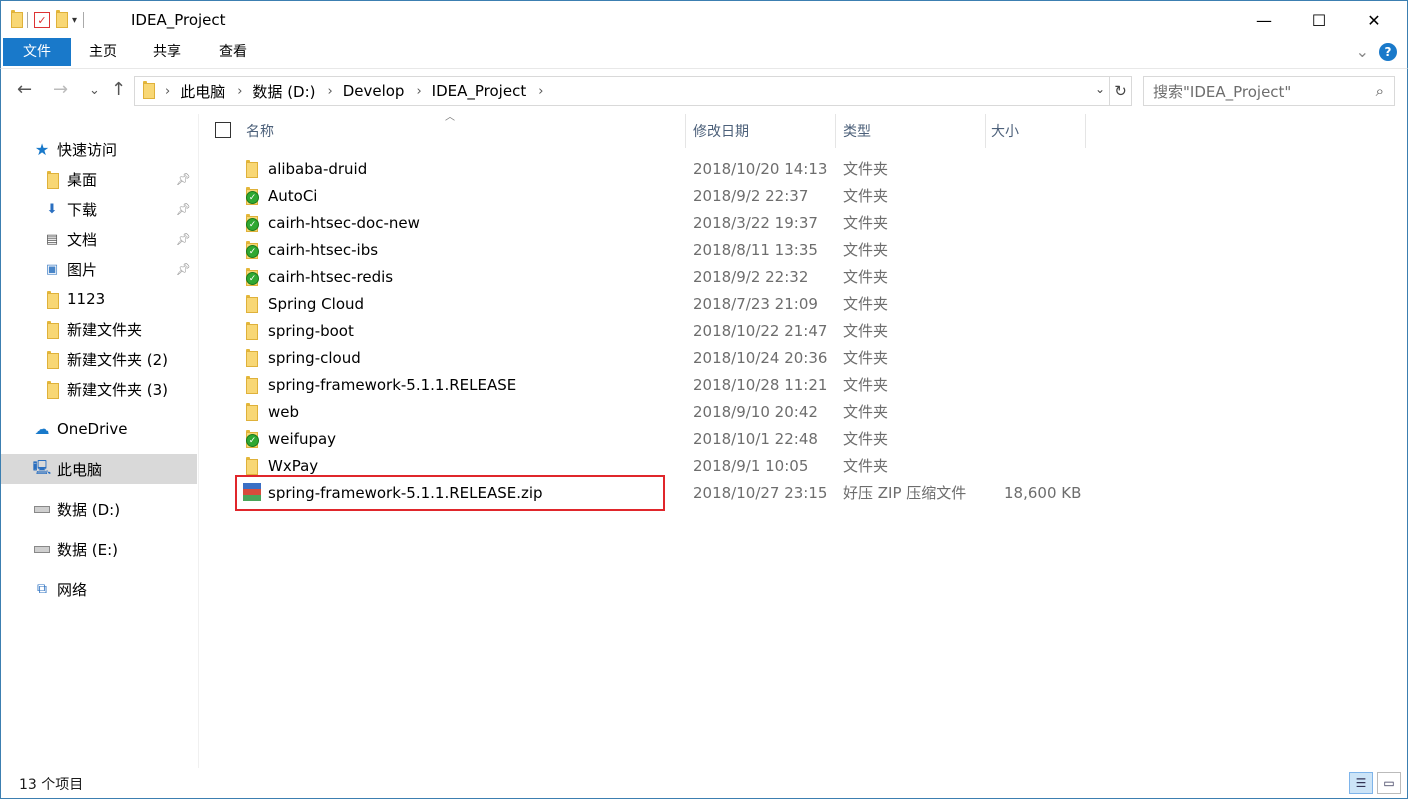  Describe the element at coordinates (42, 20) in the screenshot. I see `properties-icon: ✓` at that location.